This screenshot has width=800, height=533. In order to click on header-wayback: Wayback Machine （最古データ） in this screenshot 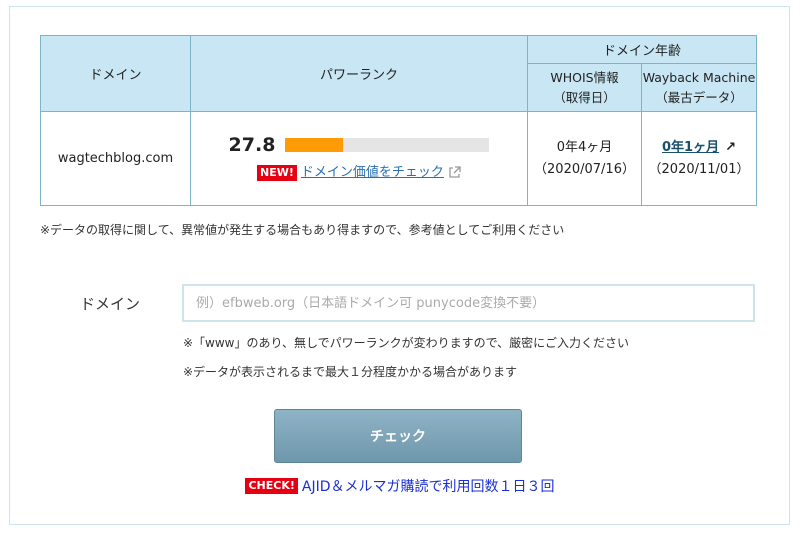, I will do `click(699, 87)`.